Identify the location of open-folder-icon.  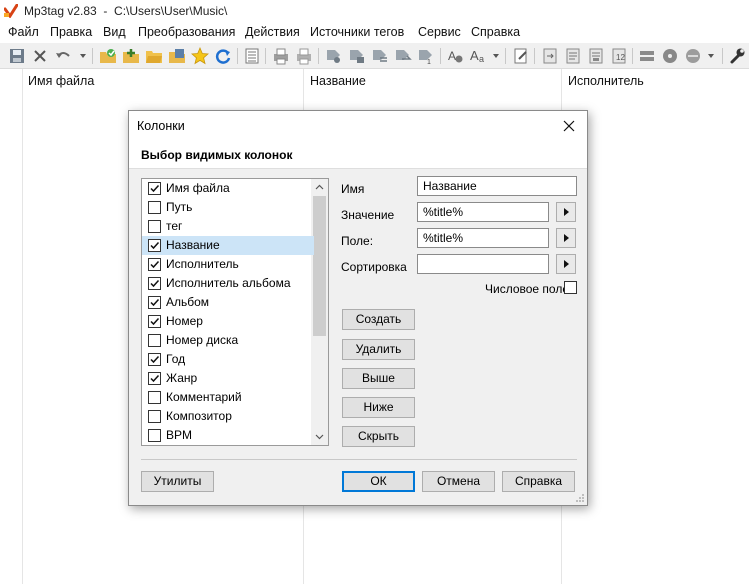
(154, 56).